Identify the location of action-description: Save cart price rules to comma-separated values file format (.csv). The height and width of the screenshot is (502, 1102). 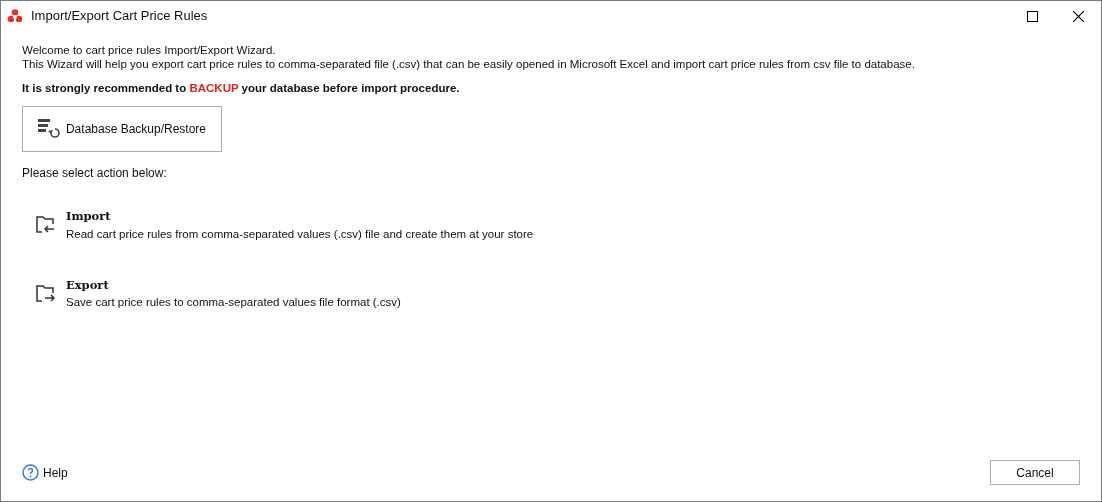
(233, 302).